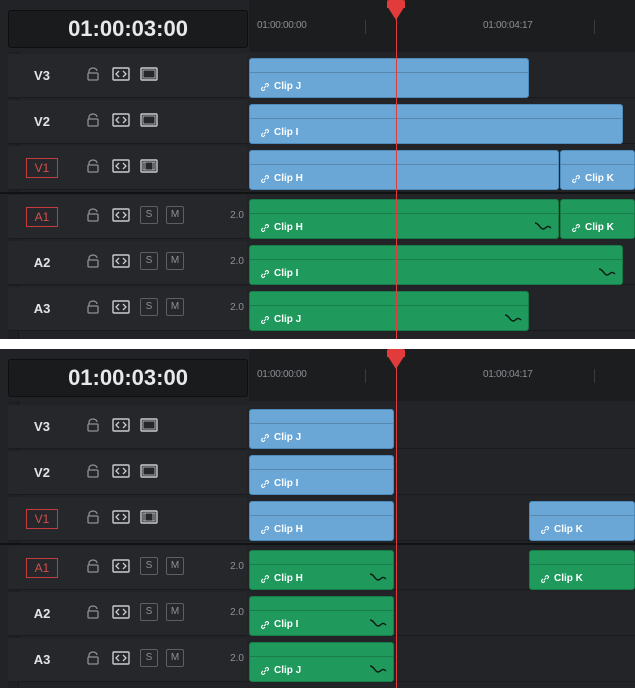  Describe the element at coordinates (288, 178) in the screenshot. I see `clip-label: Clip H` at that location.